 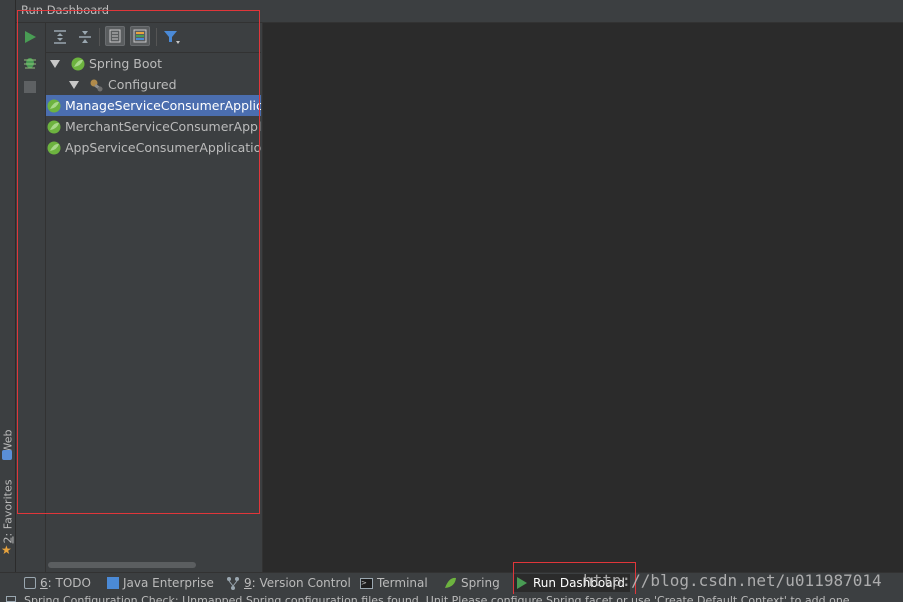 What do you see at coordinates (459, 11) in the screenshot?
I see `panel-header` at bounding box center [459, 11].